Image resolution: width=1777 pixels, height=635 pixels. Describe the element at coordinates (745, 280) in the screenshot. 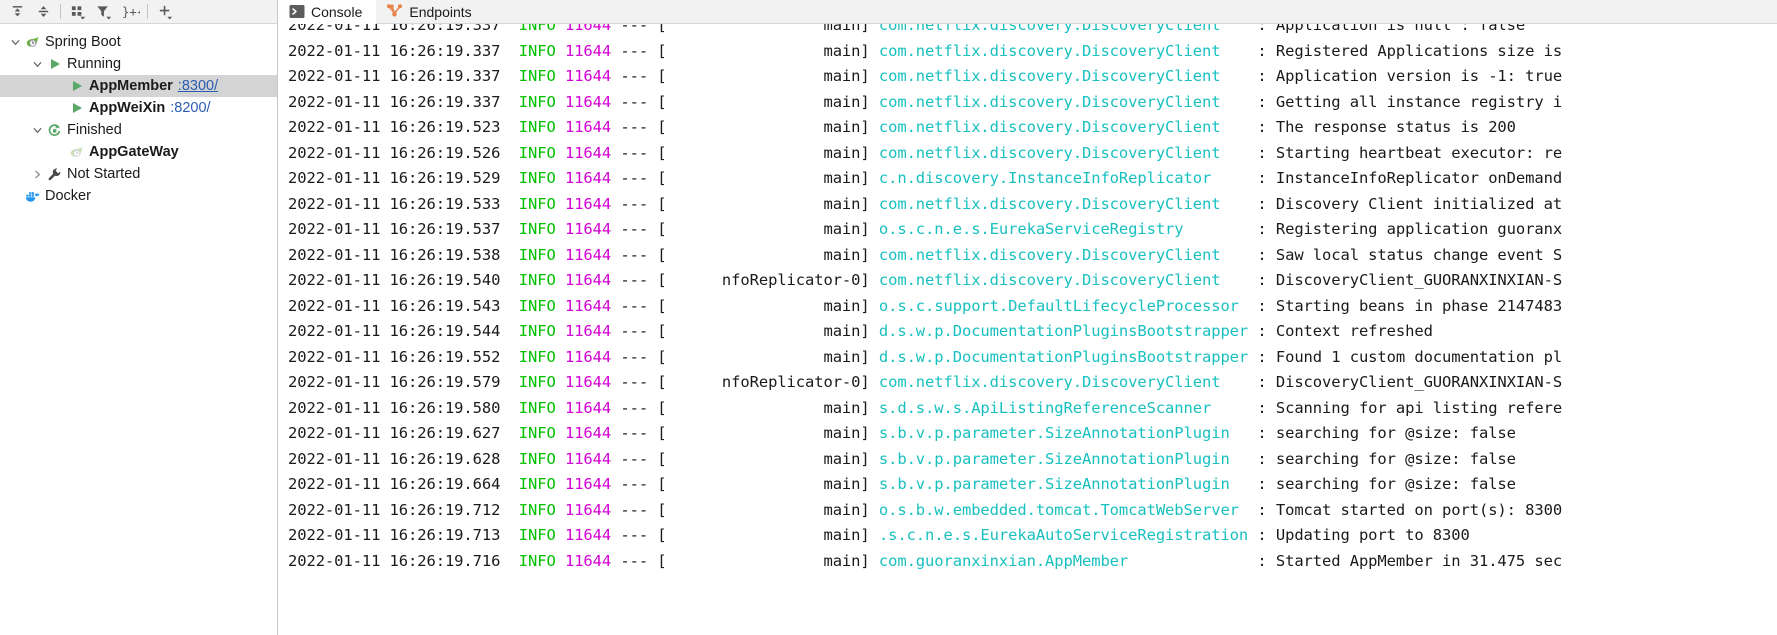

I see `log-thread: --- [ nfoReplicator-0]` at that location.